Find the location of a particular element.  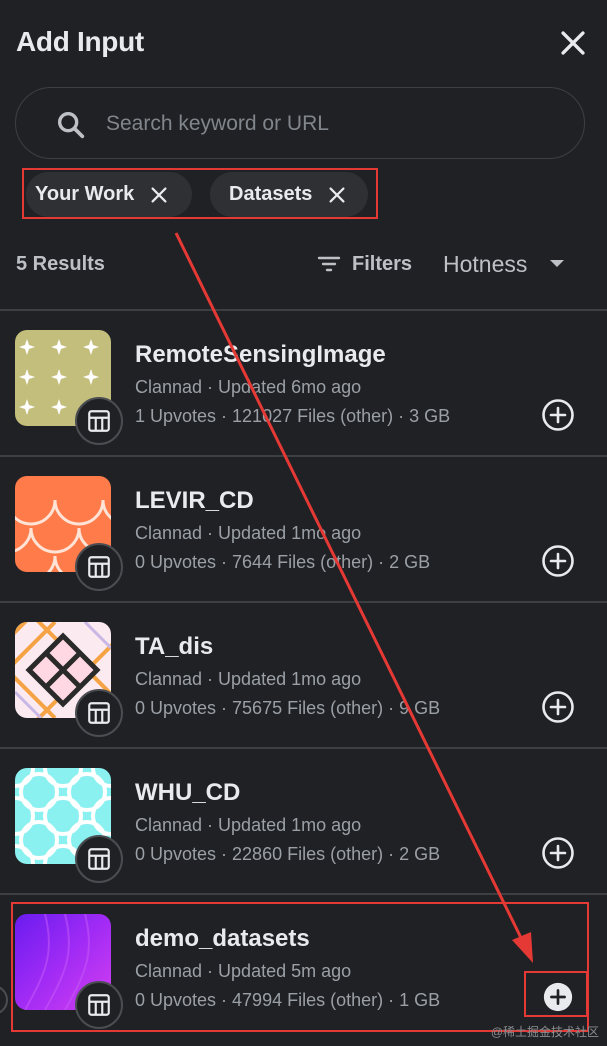

dataset-stats: 0 Upvotes · 7644 Files (other) · 2 GB is located at coordinates (283, 562).